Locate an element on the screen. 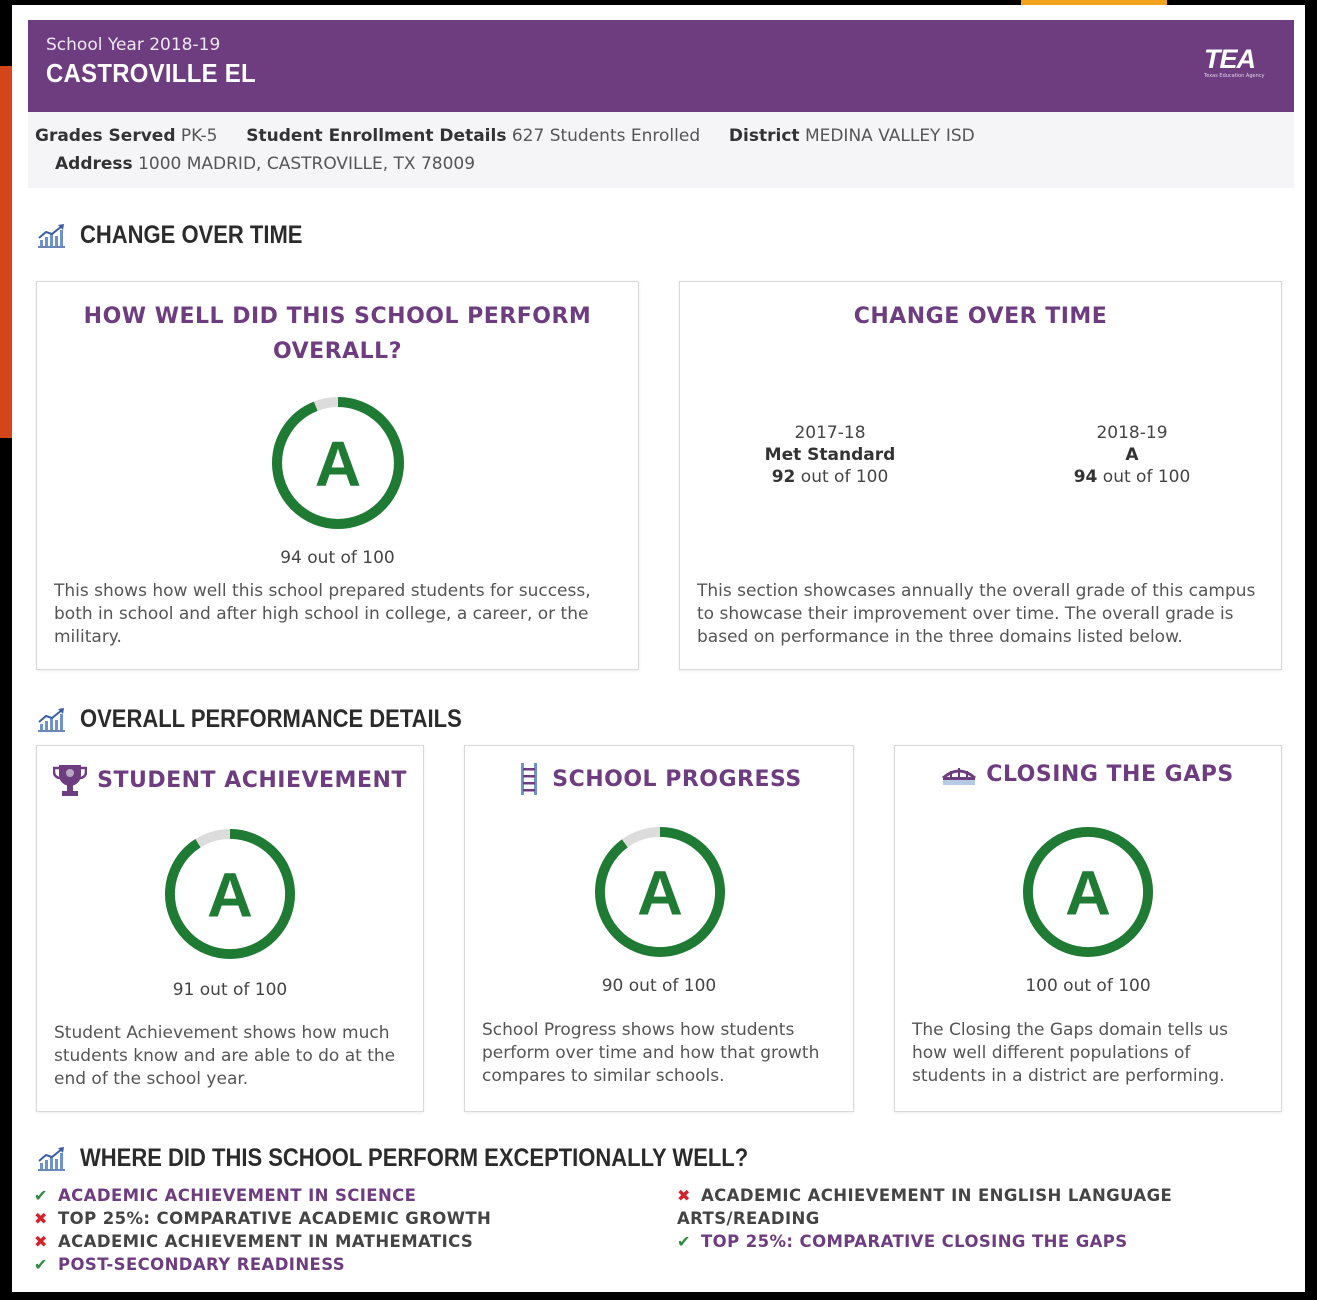 This screenshot has width=1317, height=1300. year-column-2018-19: 2018-19 A 94 out of 100 is located at coordinates (1132, 455).